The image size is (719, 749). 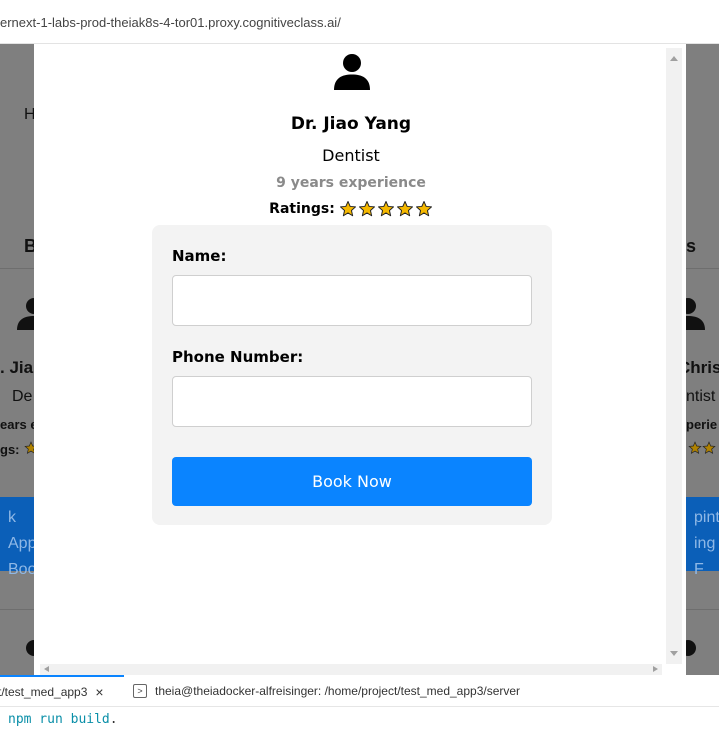 I want to click on terminal-command: npm run build, so click(x=59, y=719).